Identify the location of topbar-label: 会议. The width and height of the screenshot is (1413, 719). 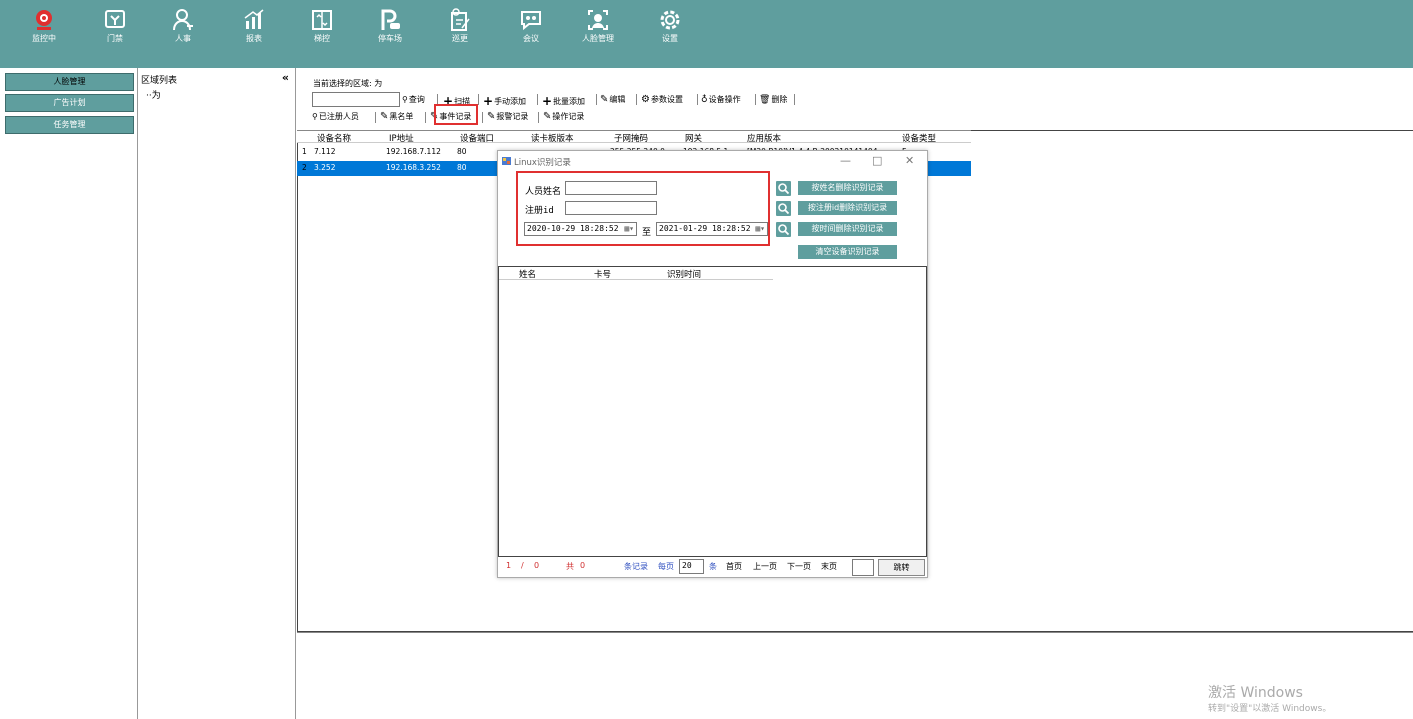
(531, 38).